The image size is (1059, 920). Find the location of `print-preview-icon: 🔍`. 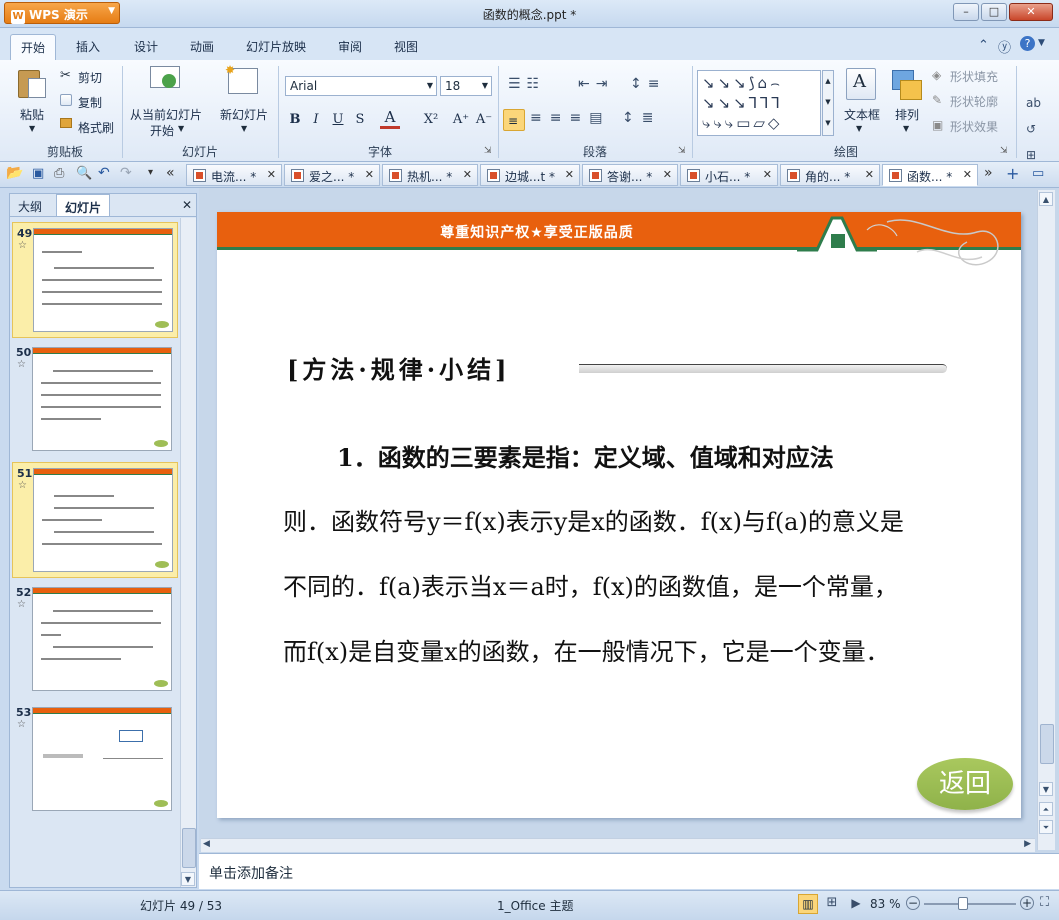

print-preview-icon: 🔍 is located at coordinates (84, 173).